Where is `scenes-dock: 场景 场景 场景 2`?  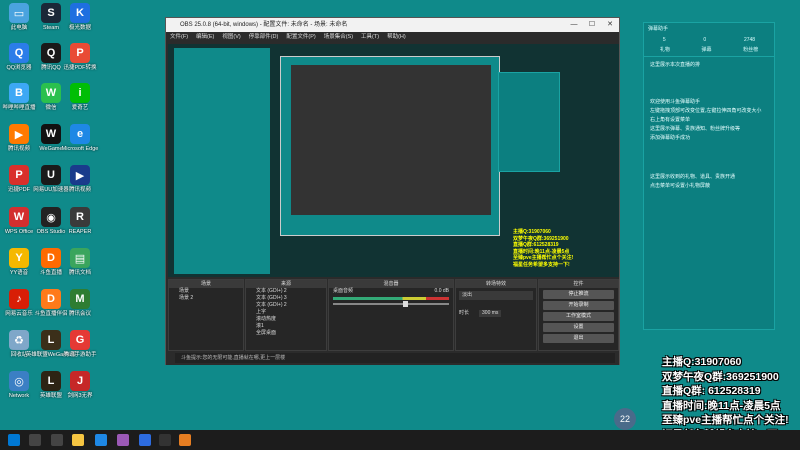 scenes-dock: 场景 场景 场景 2 is located at coordinates (206, 315).